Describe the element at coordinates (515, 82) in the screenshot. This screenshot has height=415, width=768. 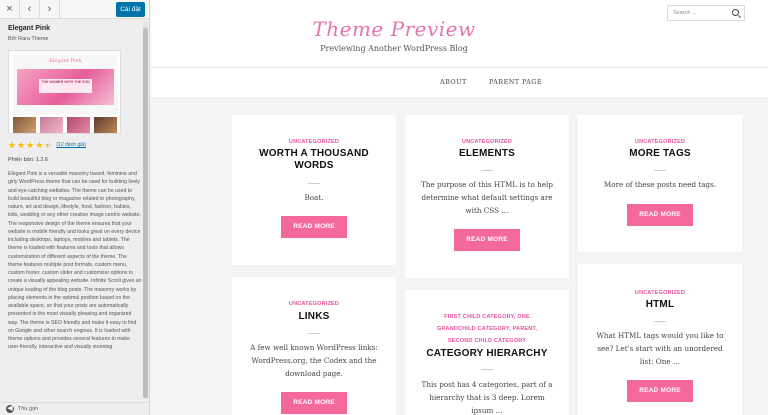
I see `nav-item-parent-page: PARENT PAGE` at that location.